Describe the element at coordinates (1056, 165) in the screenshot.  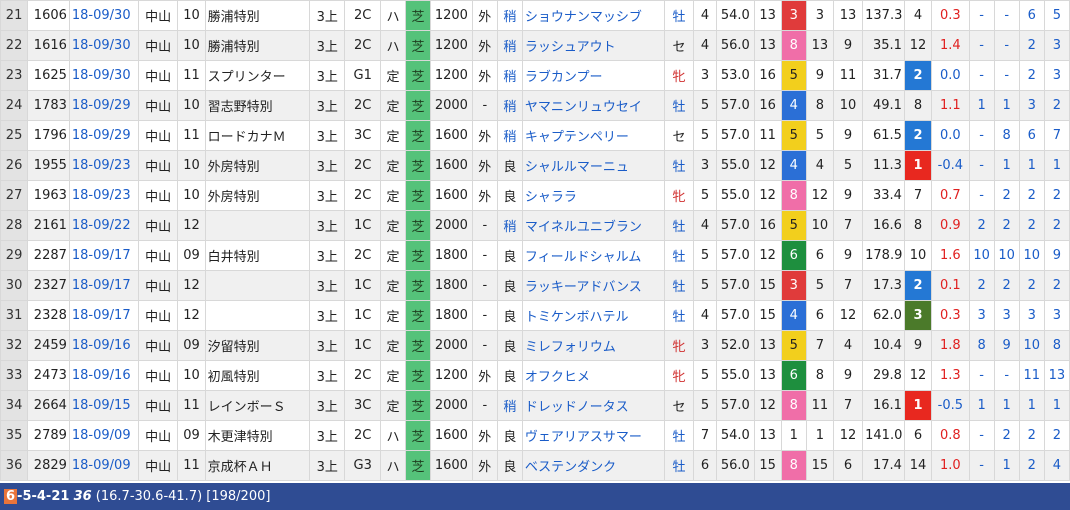
I see `corner-4: 1` at that location.